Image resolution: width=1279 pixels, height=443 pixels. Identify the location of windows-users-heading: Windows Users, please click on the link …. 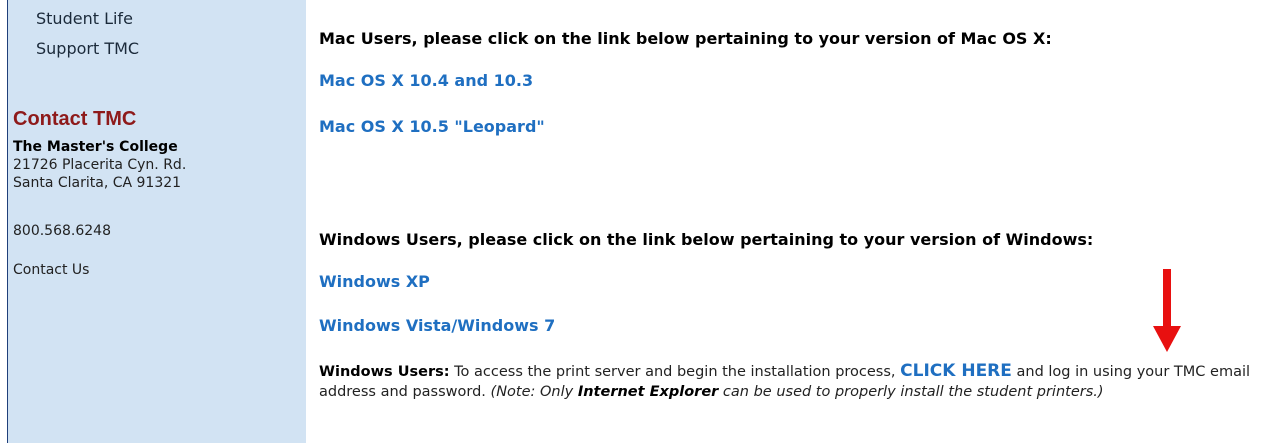
(706, 239).